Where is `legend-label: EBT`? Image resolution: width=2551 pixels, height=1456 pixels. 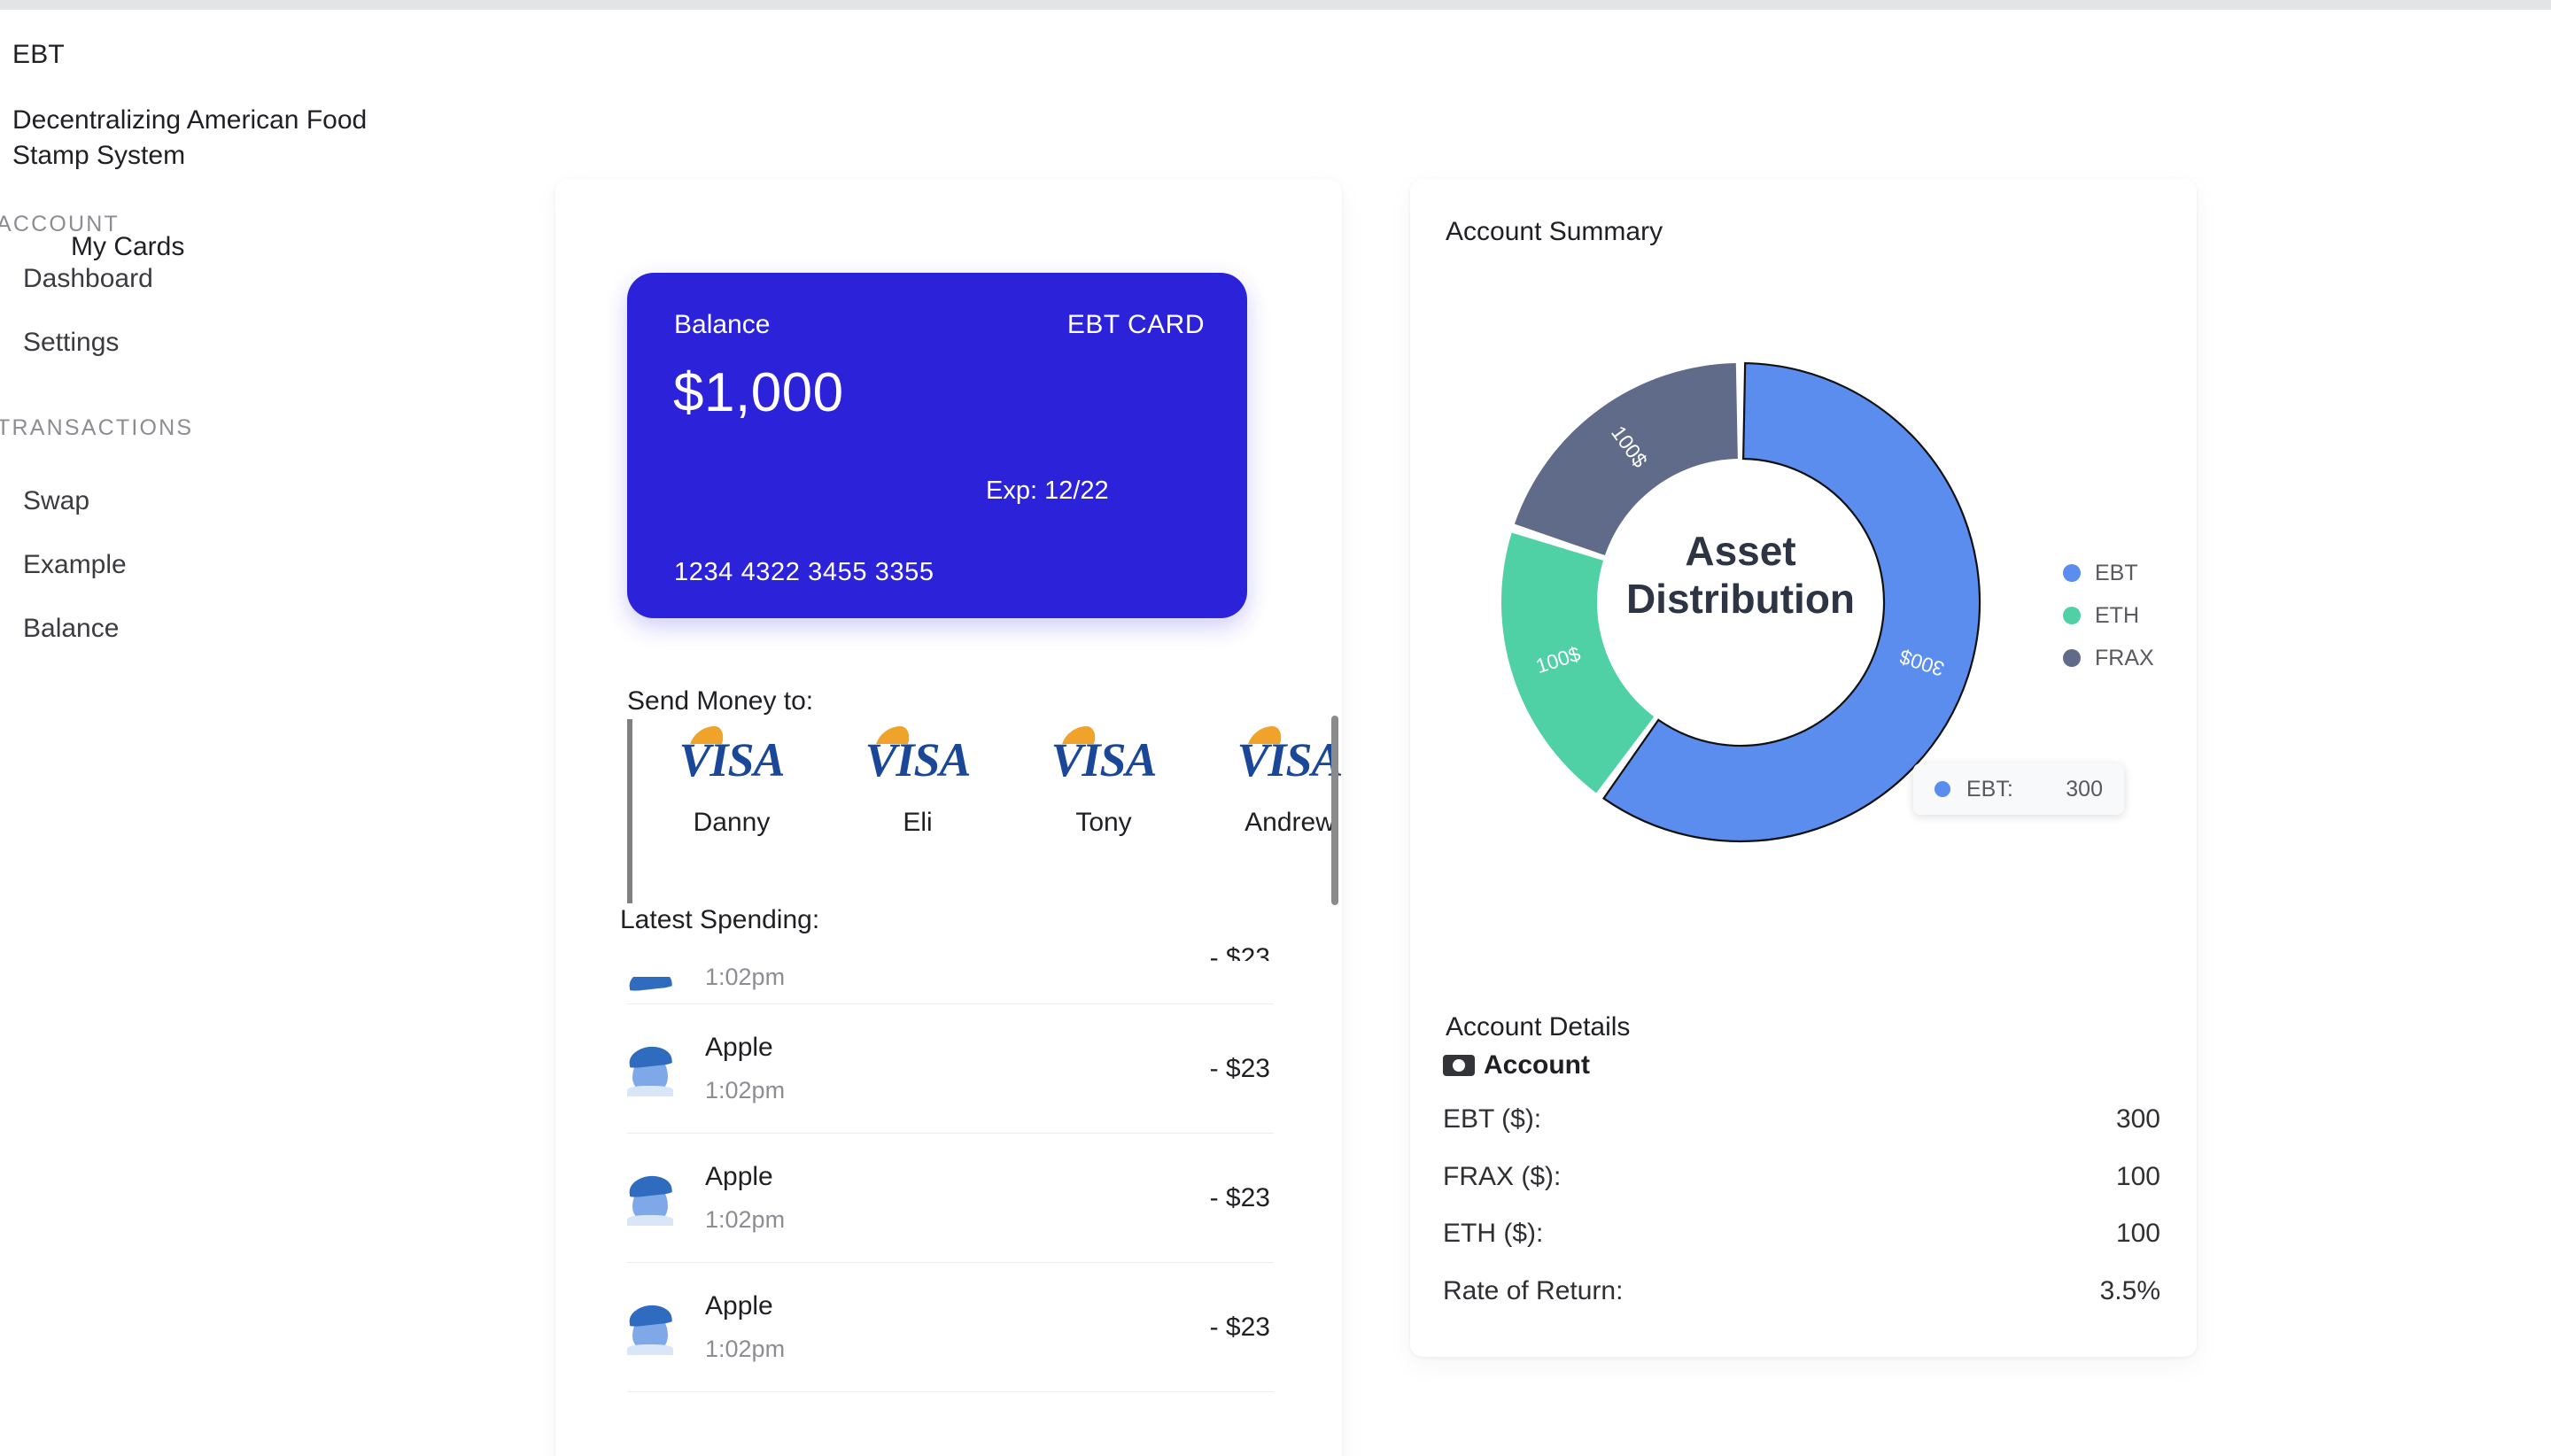 legend-label: EBT is located at coordinates (2116, 572).